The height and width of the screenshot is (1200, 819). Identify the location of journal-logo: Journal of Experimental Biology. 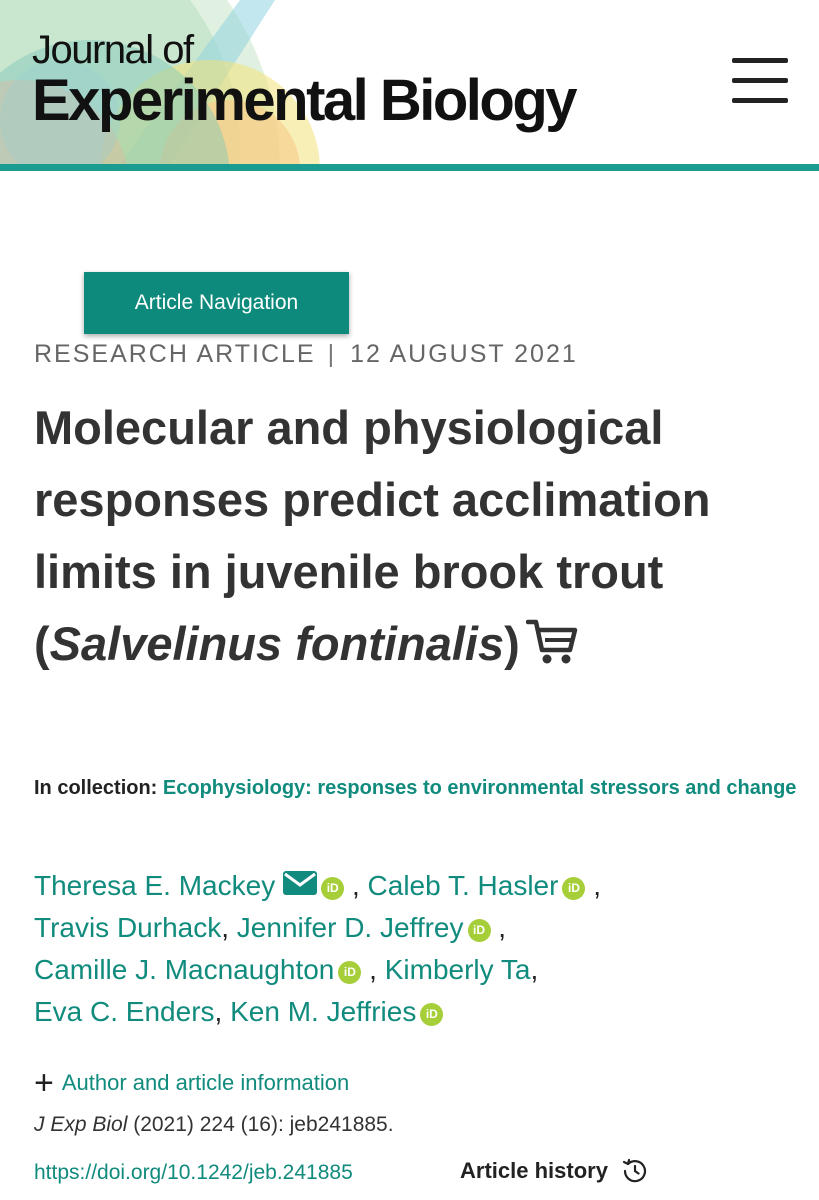
(305, 80).